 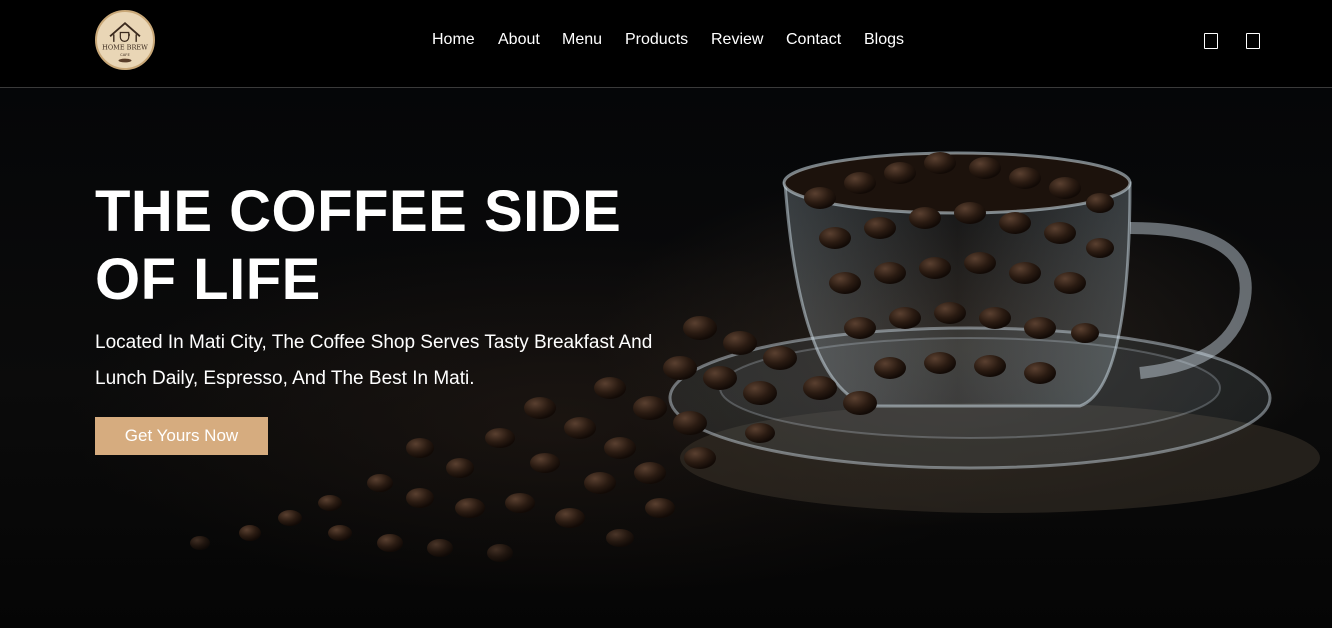 I want to click on hero-title: THE COFFEE SIDE OF LIFE, so click(x=358, y=245).